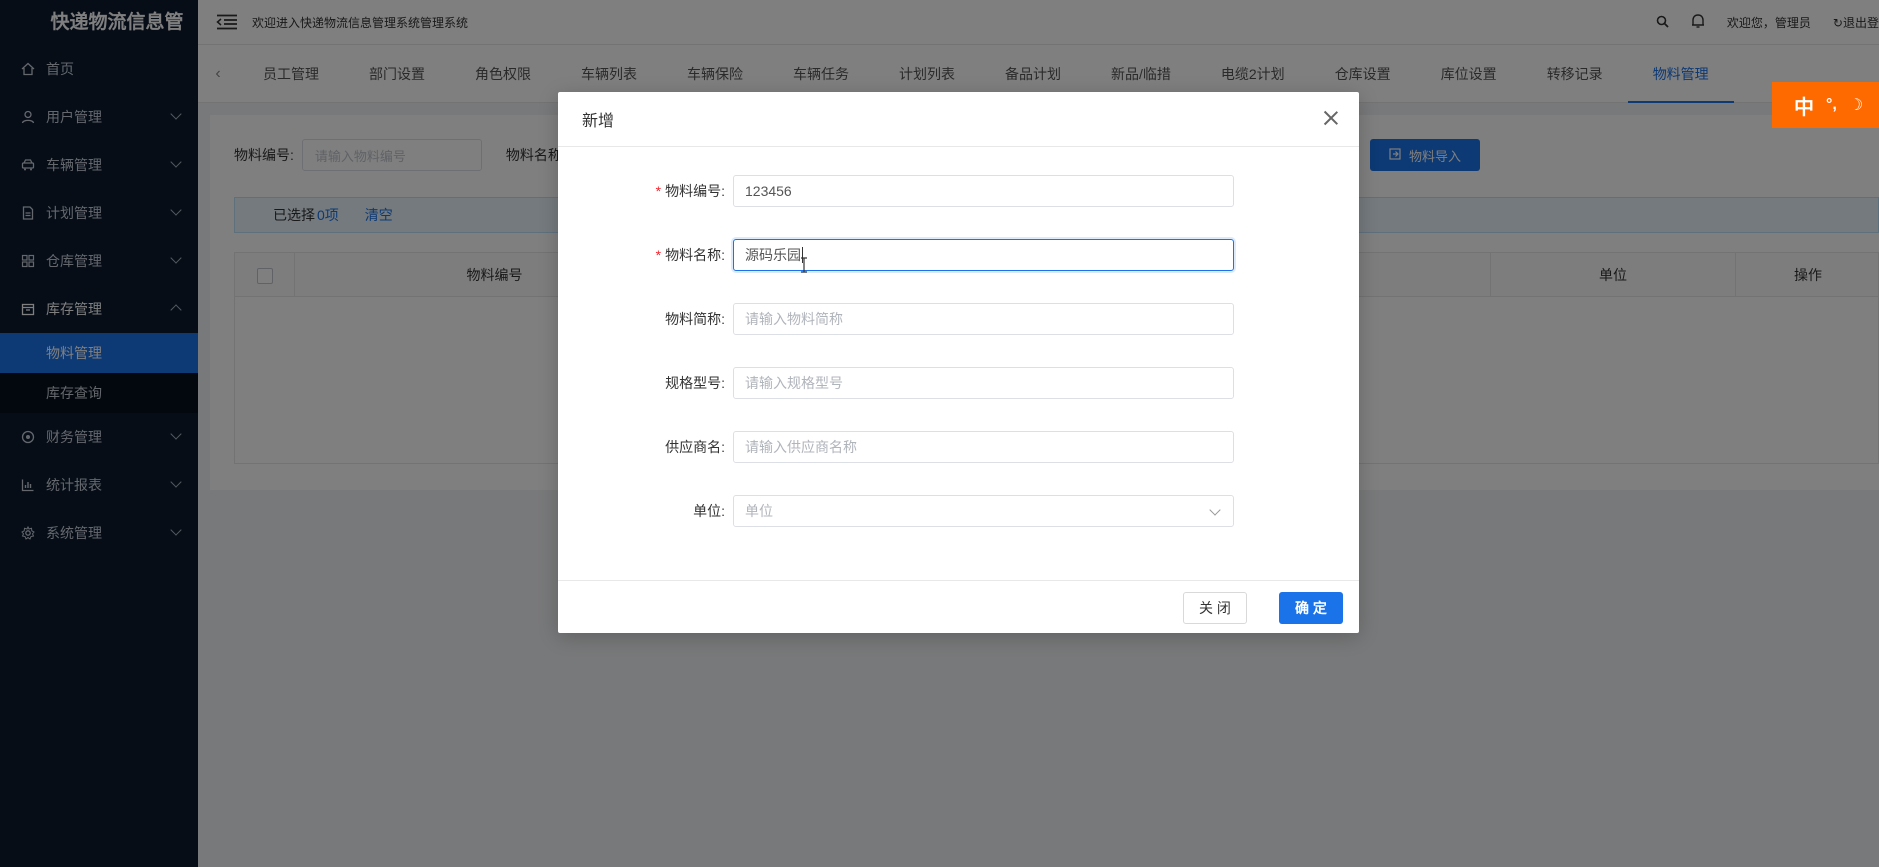 This screenshot has height=867, width=1879. What do you see at coordinates (983, 447) in the screenshot?
I see `supplier-name-input: 请输入供应商名称` at bounding box center [983, 447].